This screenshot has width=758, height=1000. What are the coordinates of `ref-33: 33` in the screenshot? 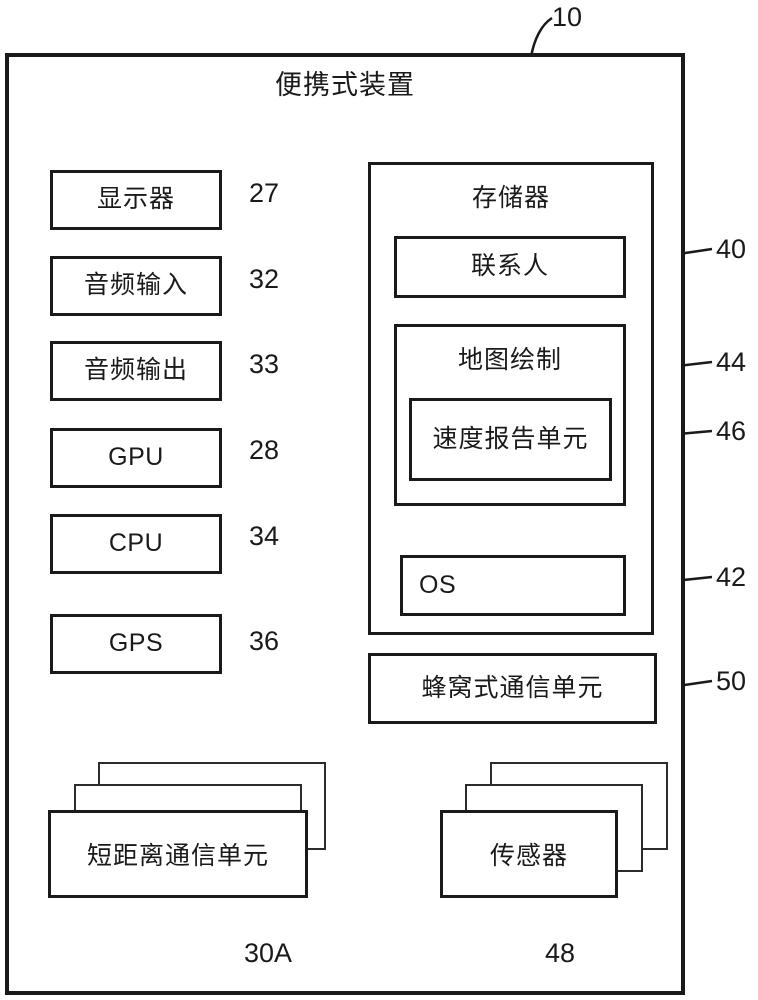 It's located at (264, 364).